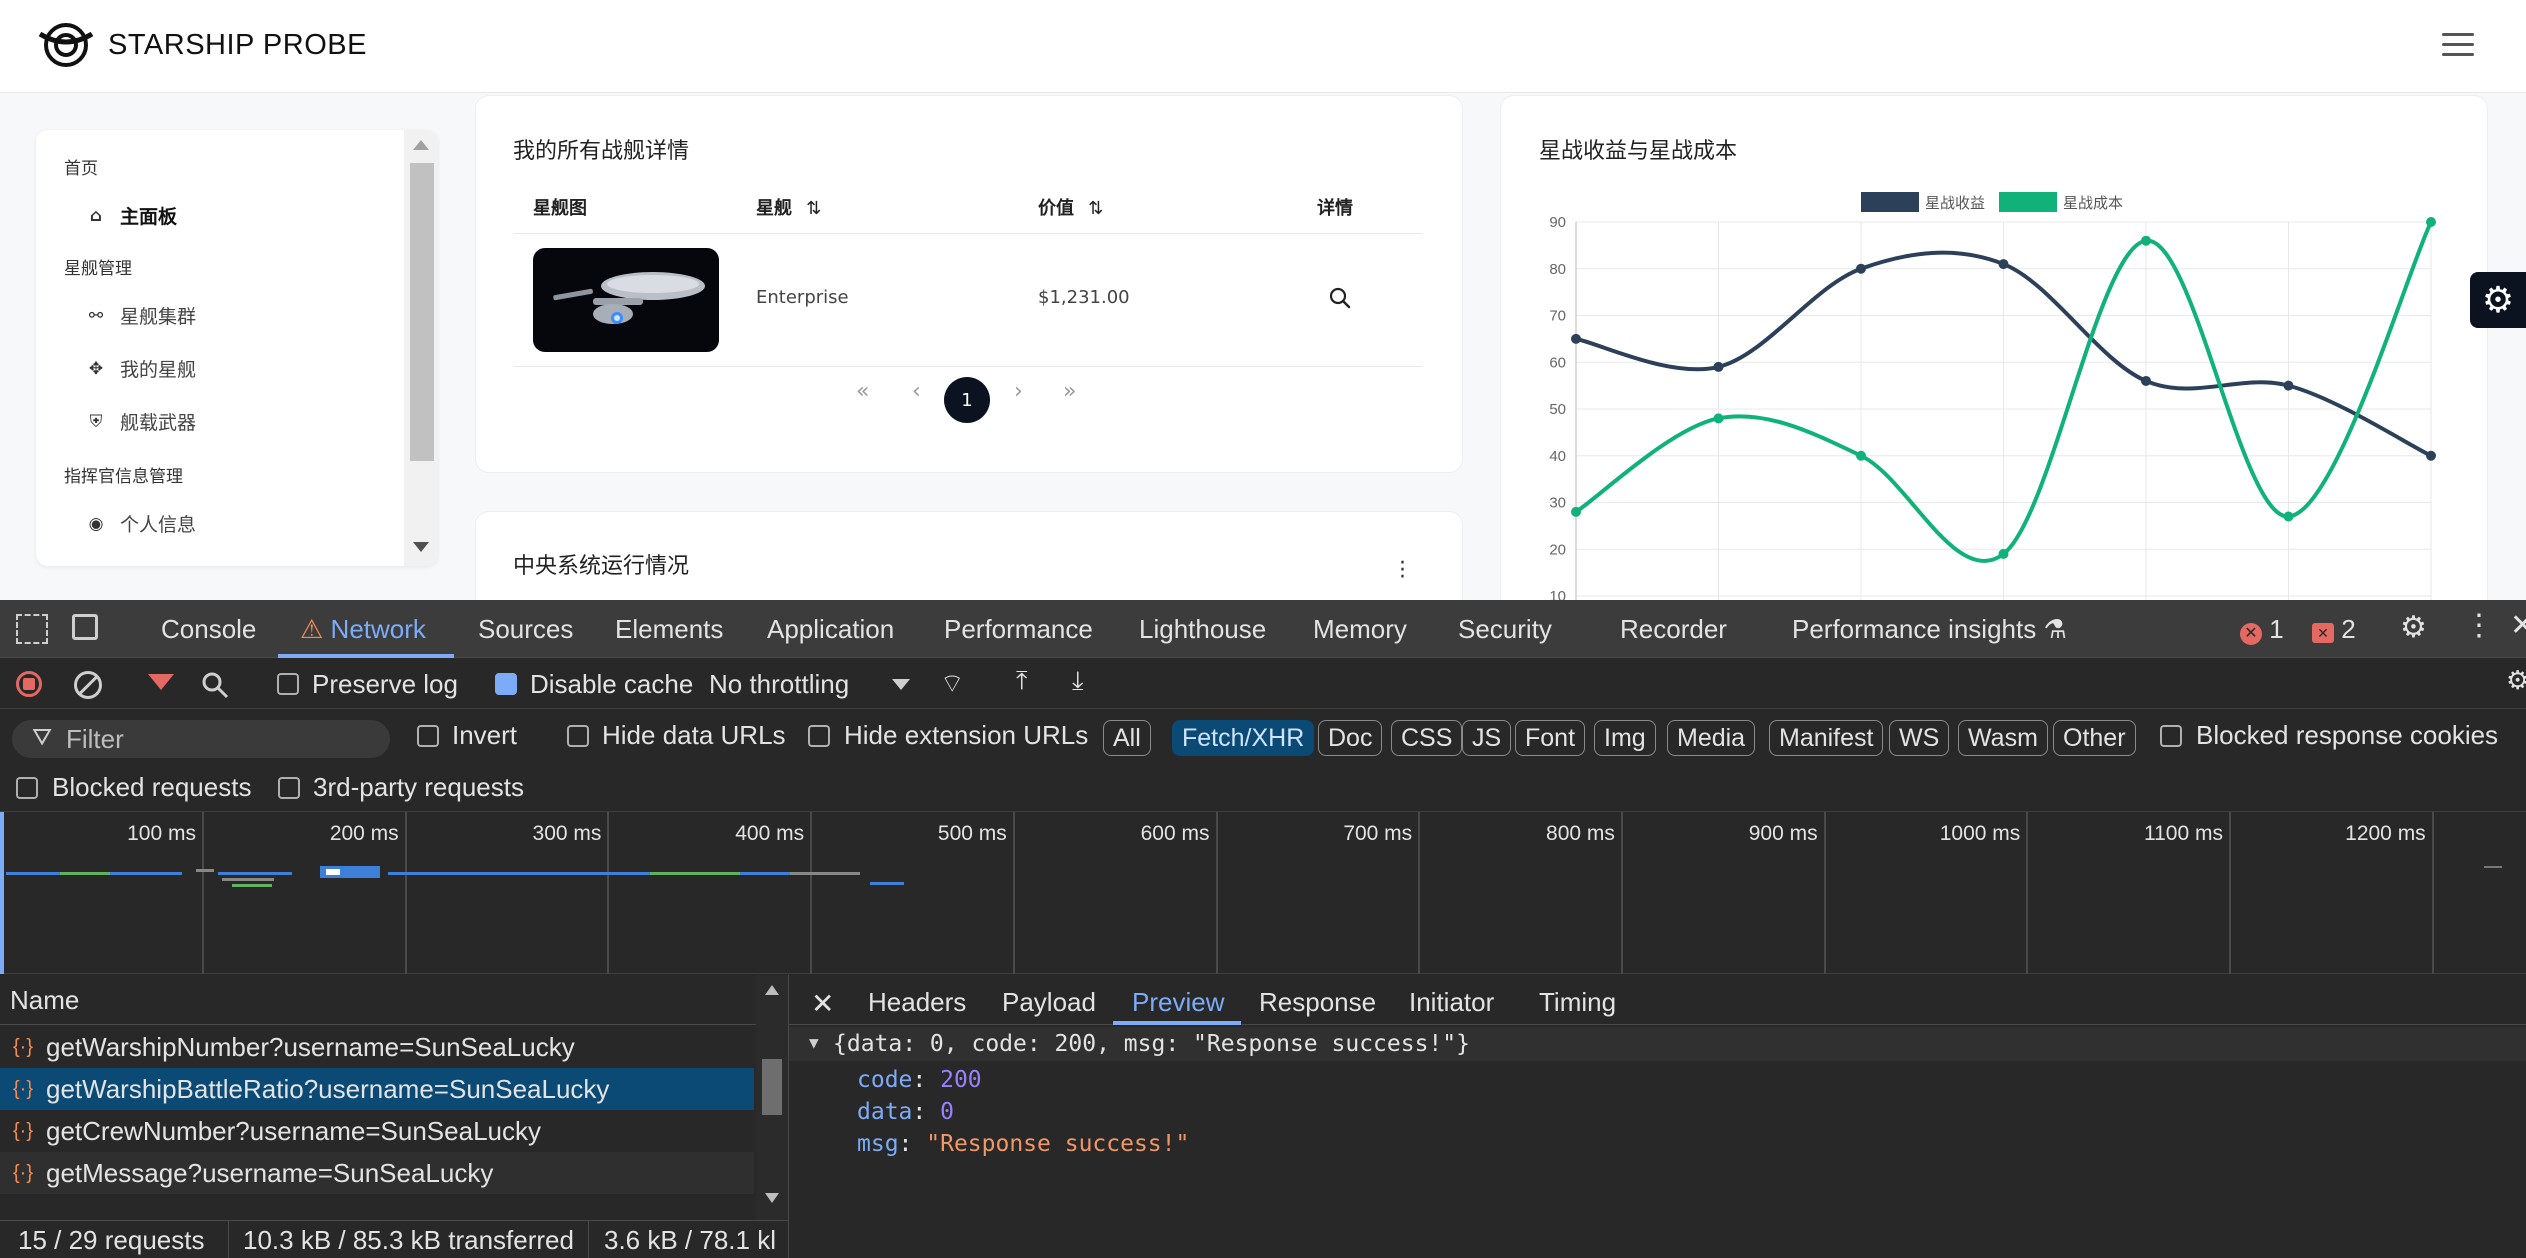 This screenshot has width=2526, height=1258. I want to click on timeline-tick-label: 200 ms, so click(364, 833).